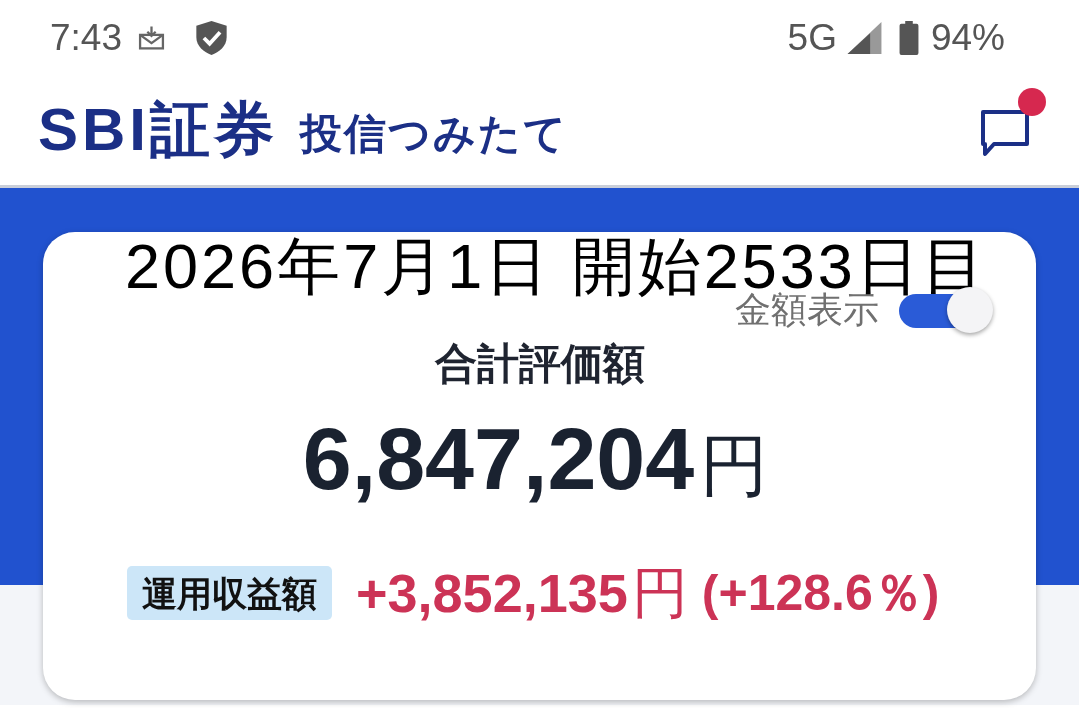  I want to click on signal-icon, so click(864, 37).